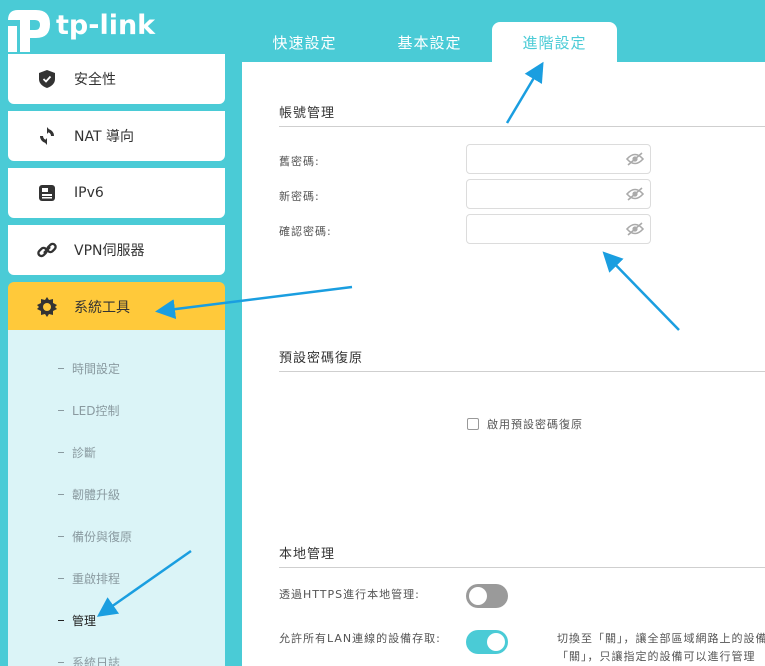 The height and width of the screenshot is (666, 765). I want to click on confirm-password-label: 確認密碼:, so click(305, 231).